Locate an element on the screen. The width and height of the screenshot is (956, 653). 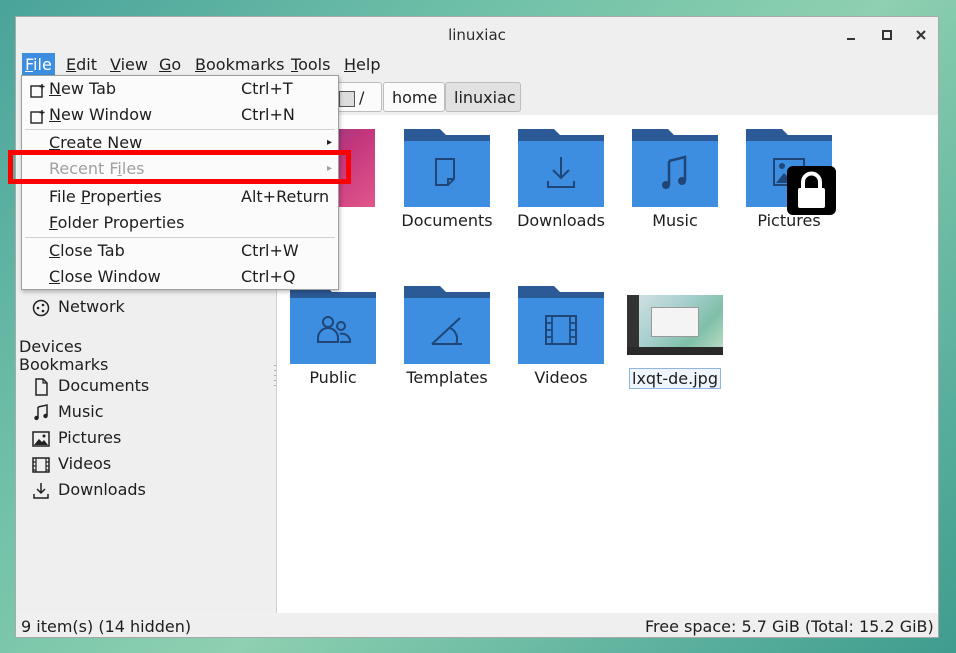
menu-bar: File Edit View Go Bookmarks Tools Help is located at coordinates (477, 65).